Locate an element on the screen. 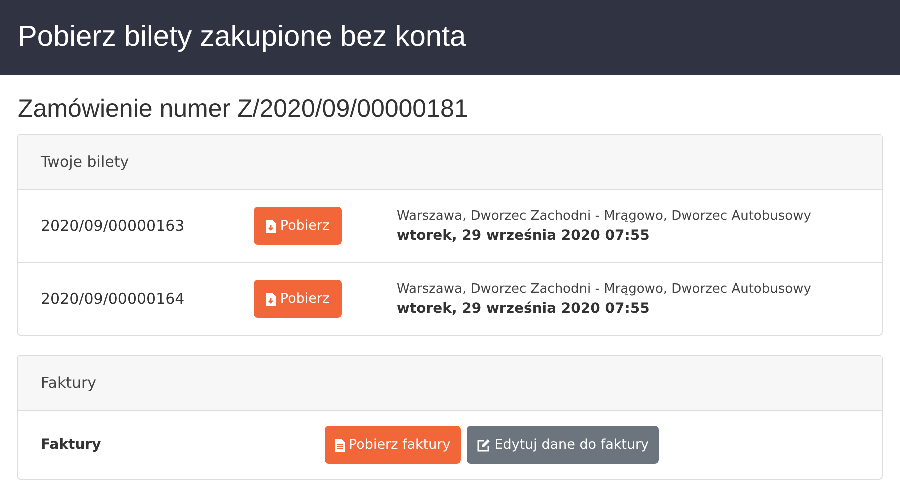 The width and height of the screenshot is (900, 493). edit-invoice-data-button: Edytuj dane do faktury is located at coordinates (563, 445).